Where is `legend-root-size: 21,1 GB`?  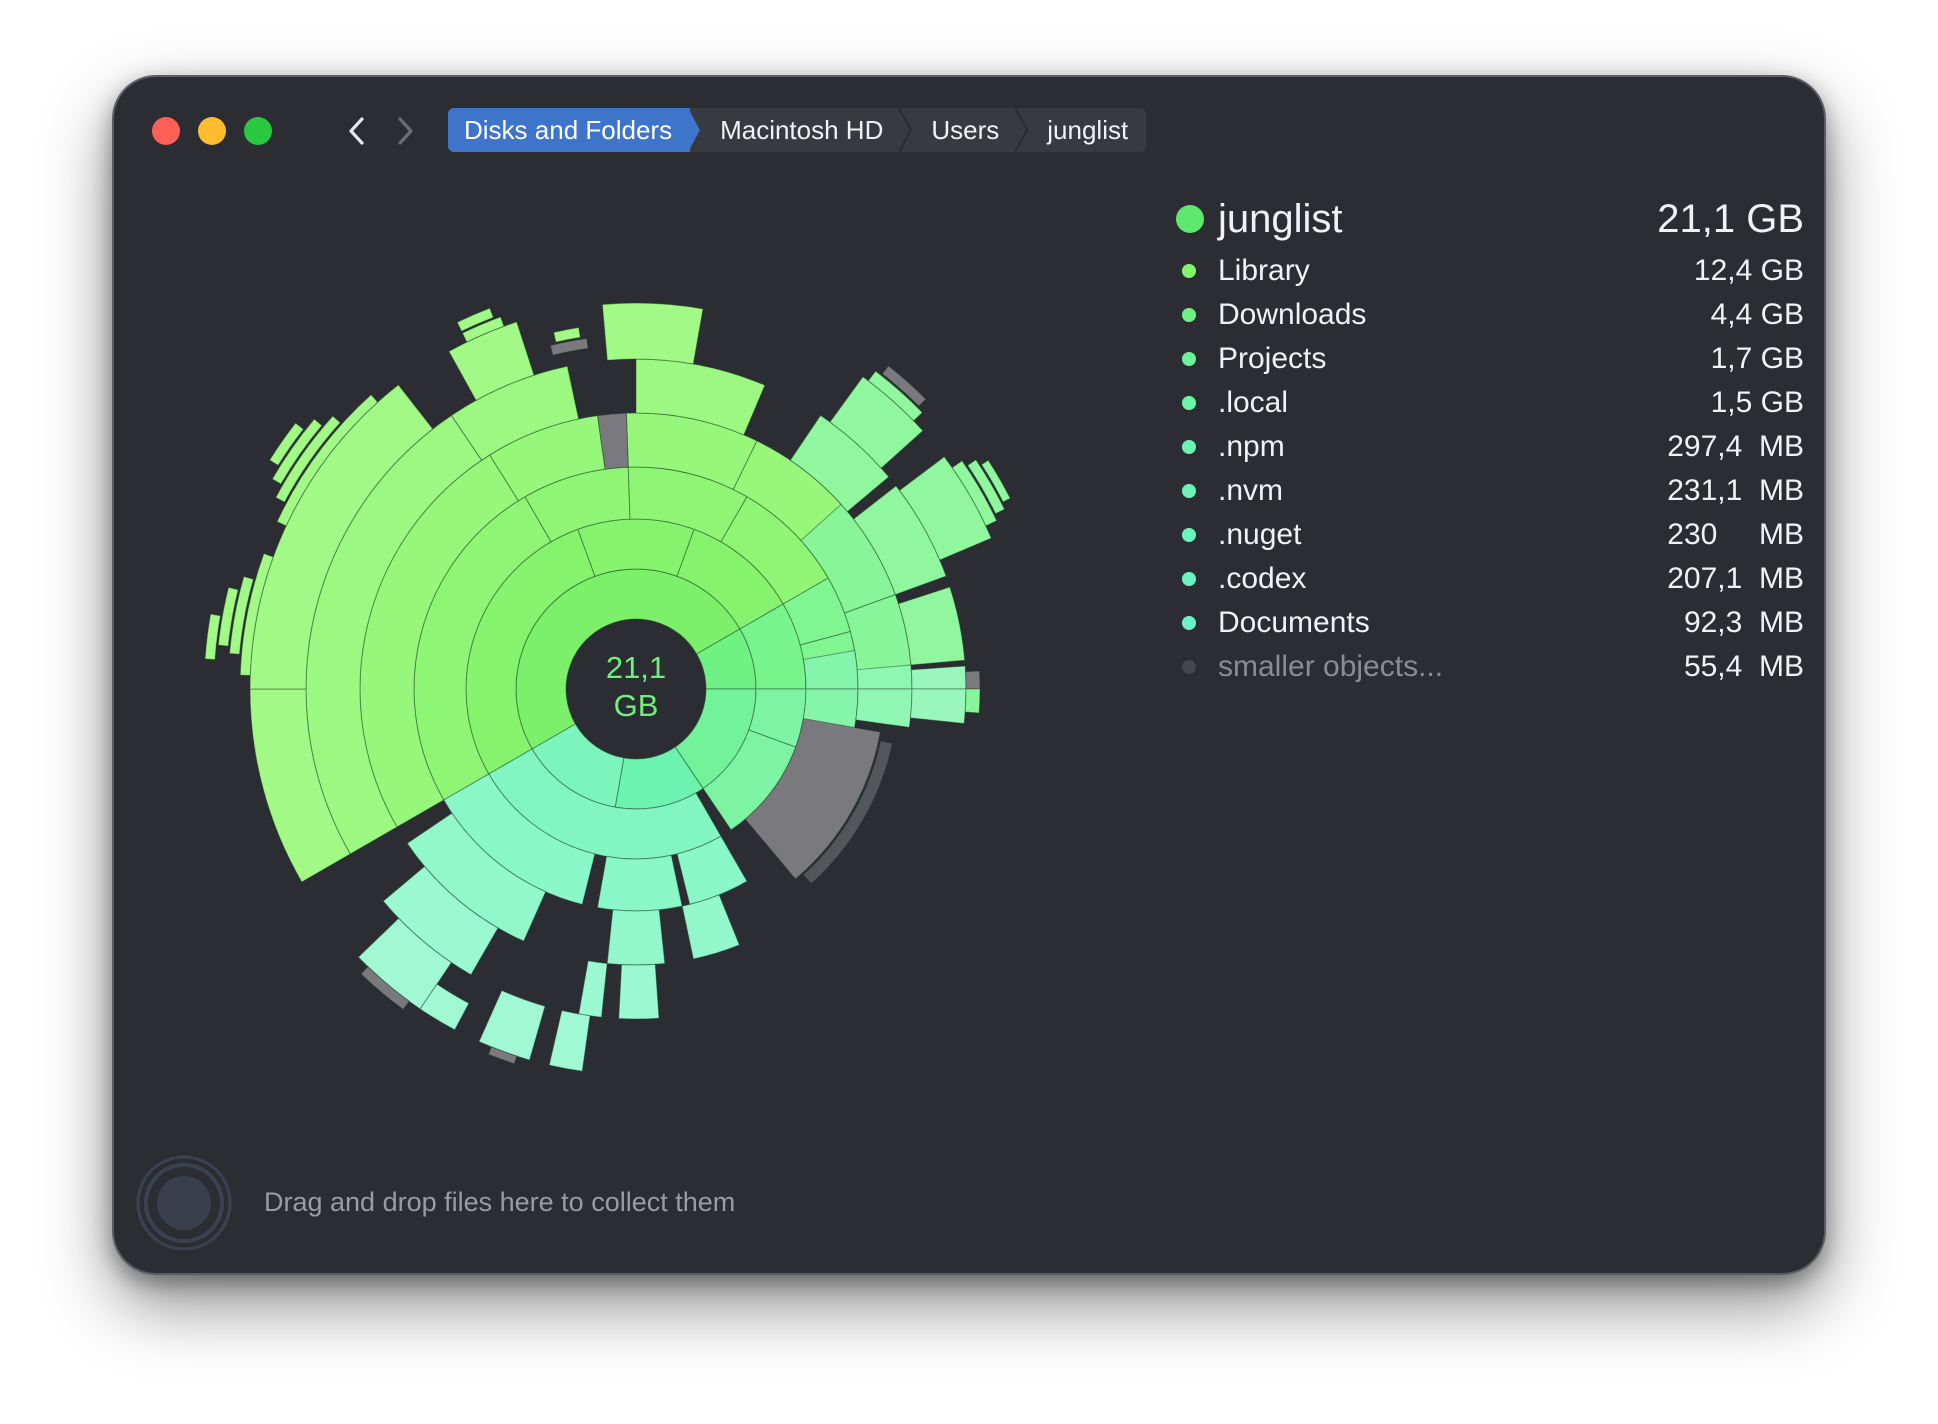
legend-root-size: 21,1 GB is located at coordinates (1730, 218).